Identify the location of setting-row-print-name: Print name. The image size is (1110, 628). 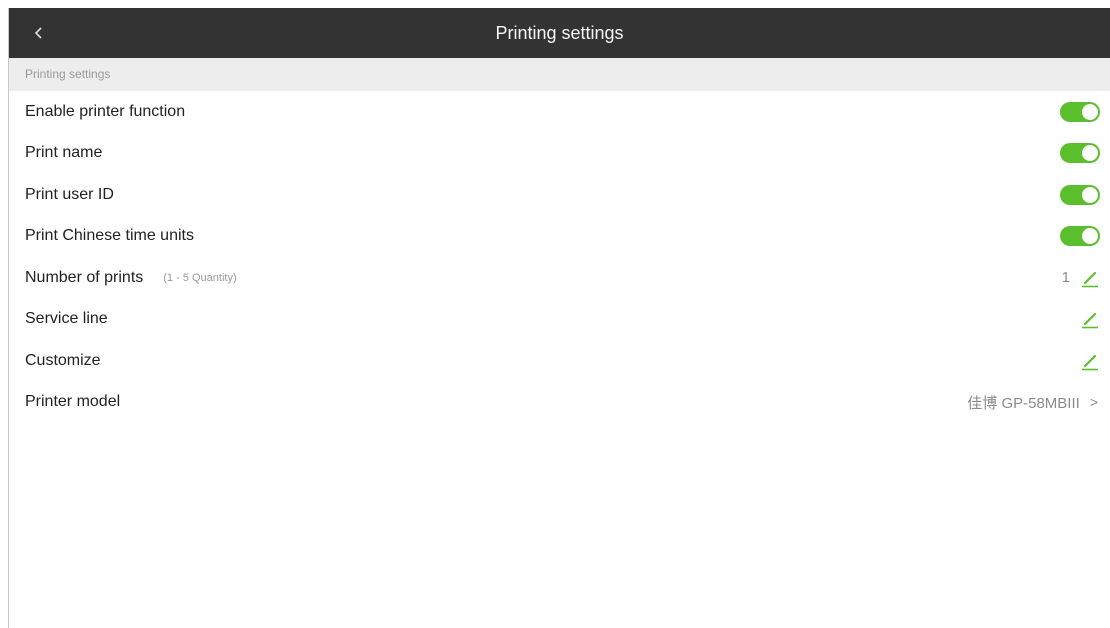
(559, 154).